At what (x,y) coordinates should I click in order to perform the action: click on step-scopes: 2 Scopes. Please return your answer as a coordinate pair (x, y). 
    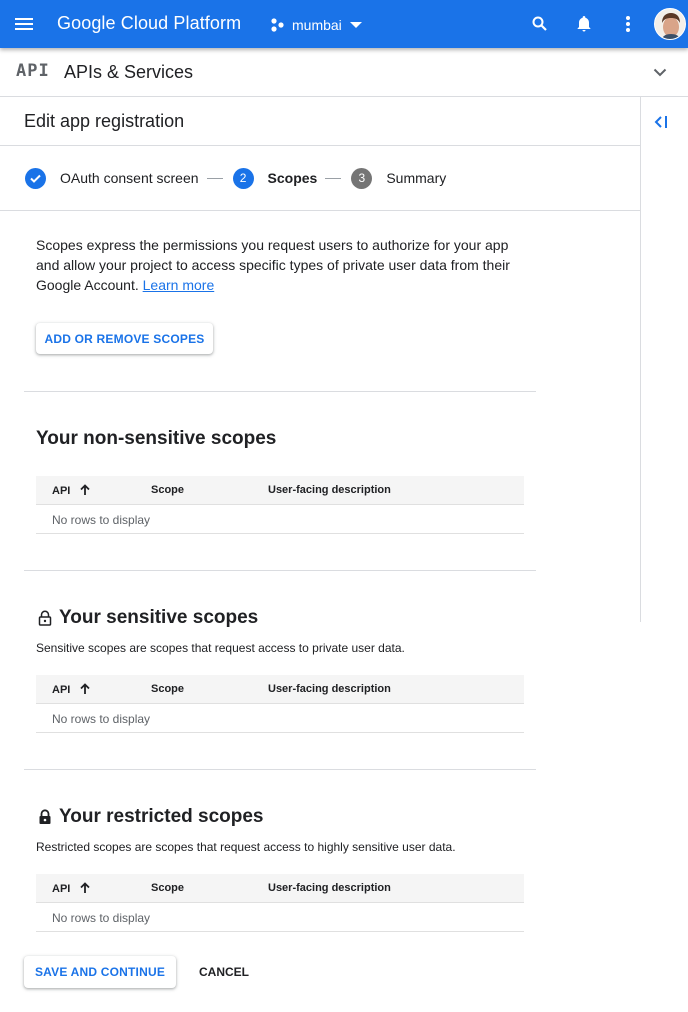
    Looking at the image, I should click on (275, 178).